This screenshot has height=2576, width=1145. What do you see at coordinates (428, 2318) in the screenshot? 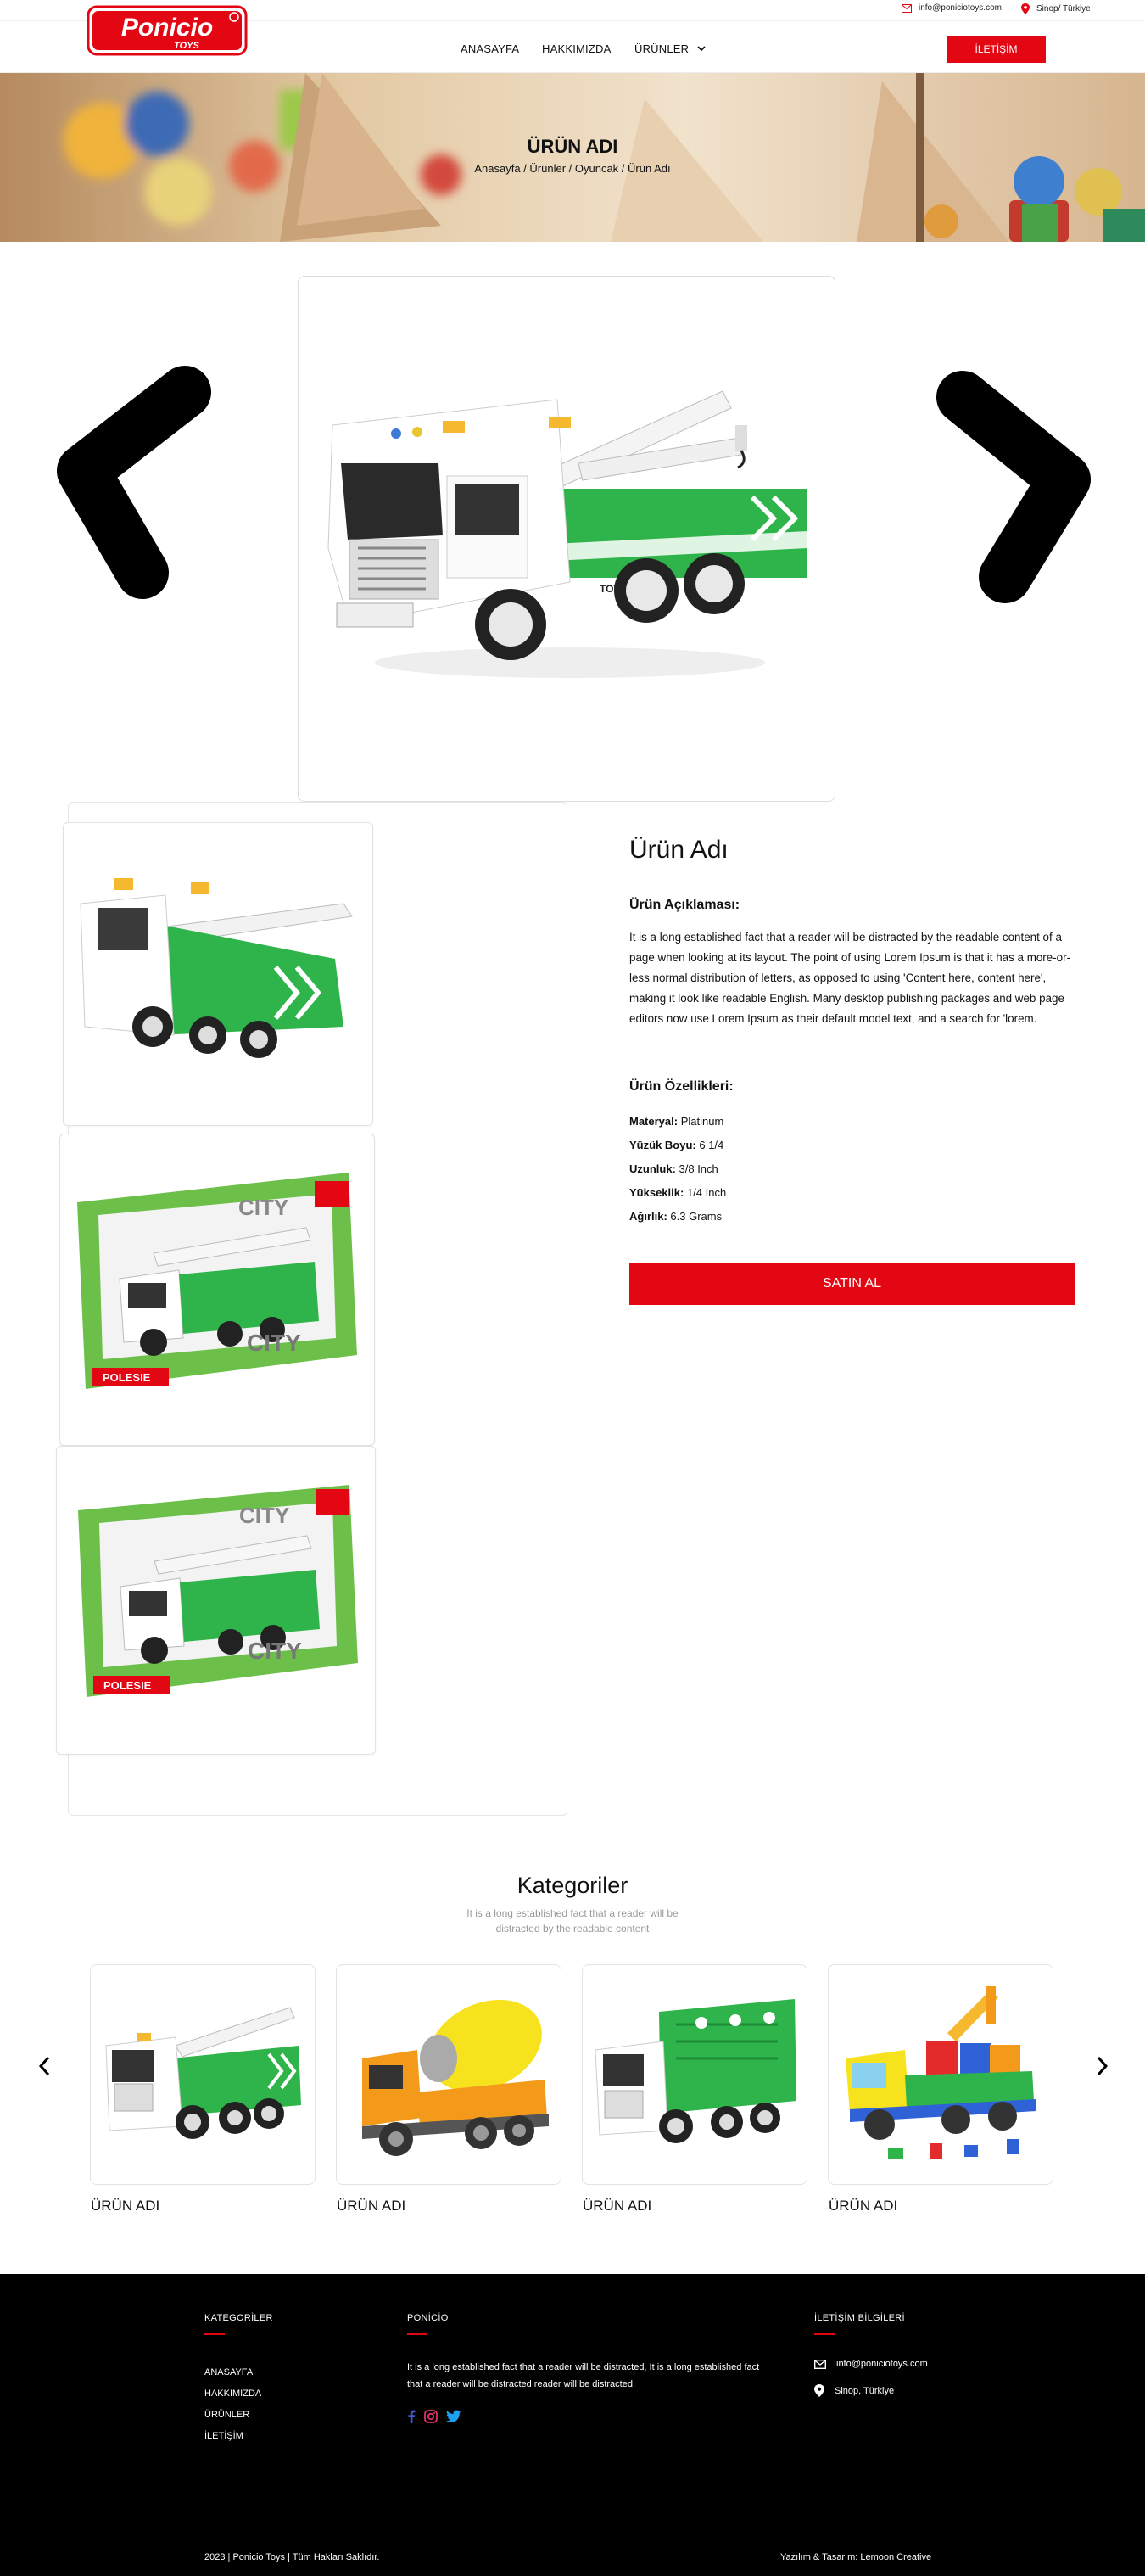
I see `footer-about-heading: PONİCİO` at bounding box center [428, 2318].